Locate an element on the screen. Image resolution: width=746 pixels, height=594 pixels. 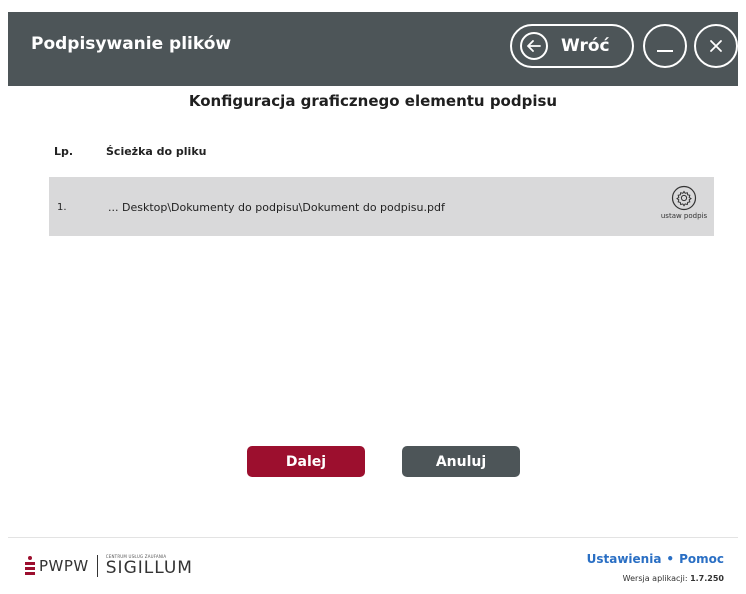
back-button: Wróć is located at coordinates (572, 46).